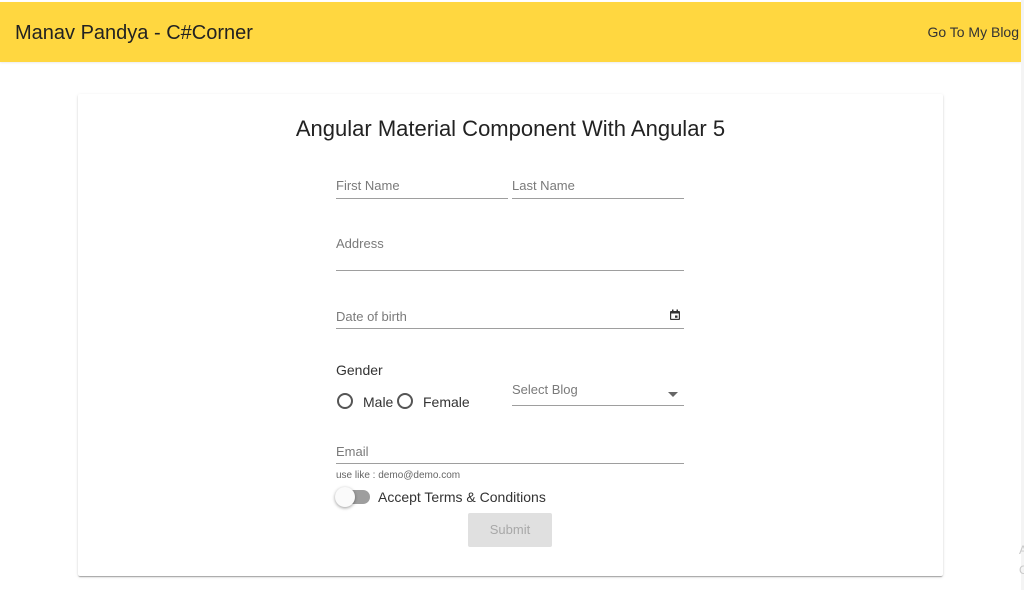 The height and width of the screenshot is (590, 1024). What do you see at coordinates (598, 394) in the screenshot?
I see `select-blog-dropdown: Select Blog` at bounding box center [598, 394].